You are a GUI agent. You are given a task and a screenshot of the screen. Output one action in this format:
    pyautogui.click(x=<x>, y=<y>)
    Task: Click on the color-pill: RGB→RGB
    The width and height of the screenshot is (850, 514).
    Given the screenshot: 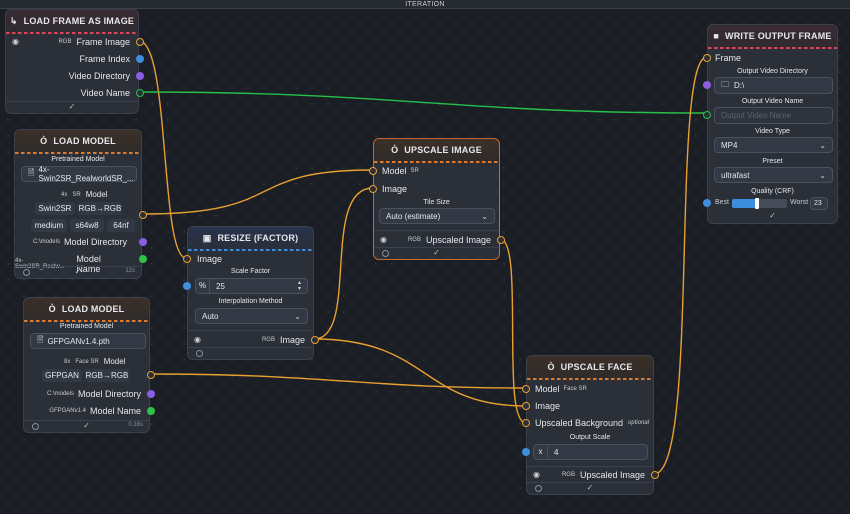 What is the action you would take?
    pyautogui.click(x=107, y=375)
    